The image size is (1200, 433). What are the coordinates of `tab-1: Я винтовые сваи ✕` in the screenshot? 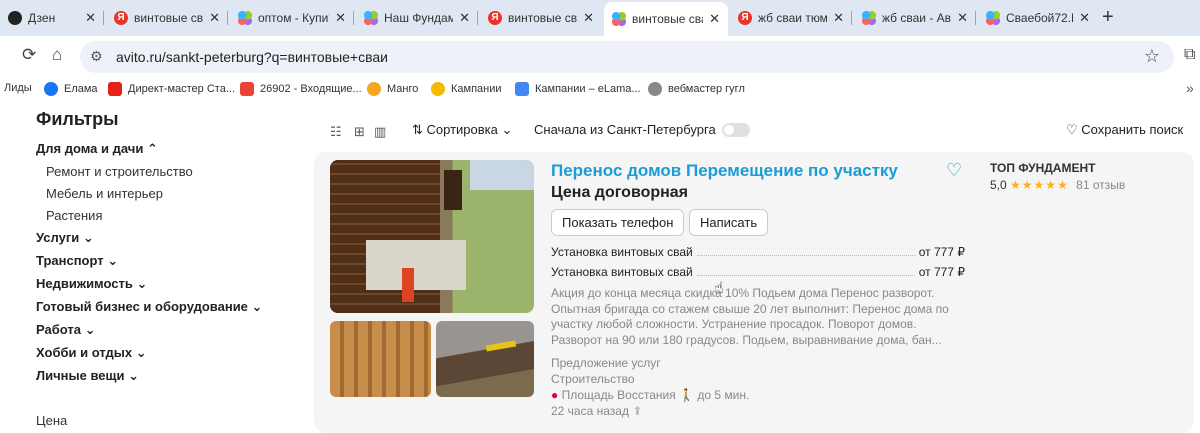 It's located at (167, 18).